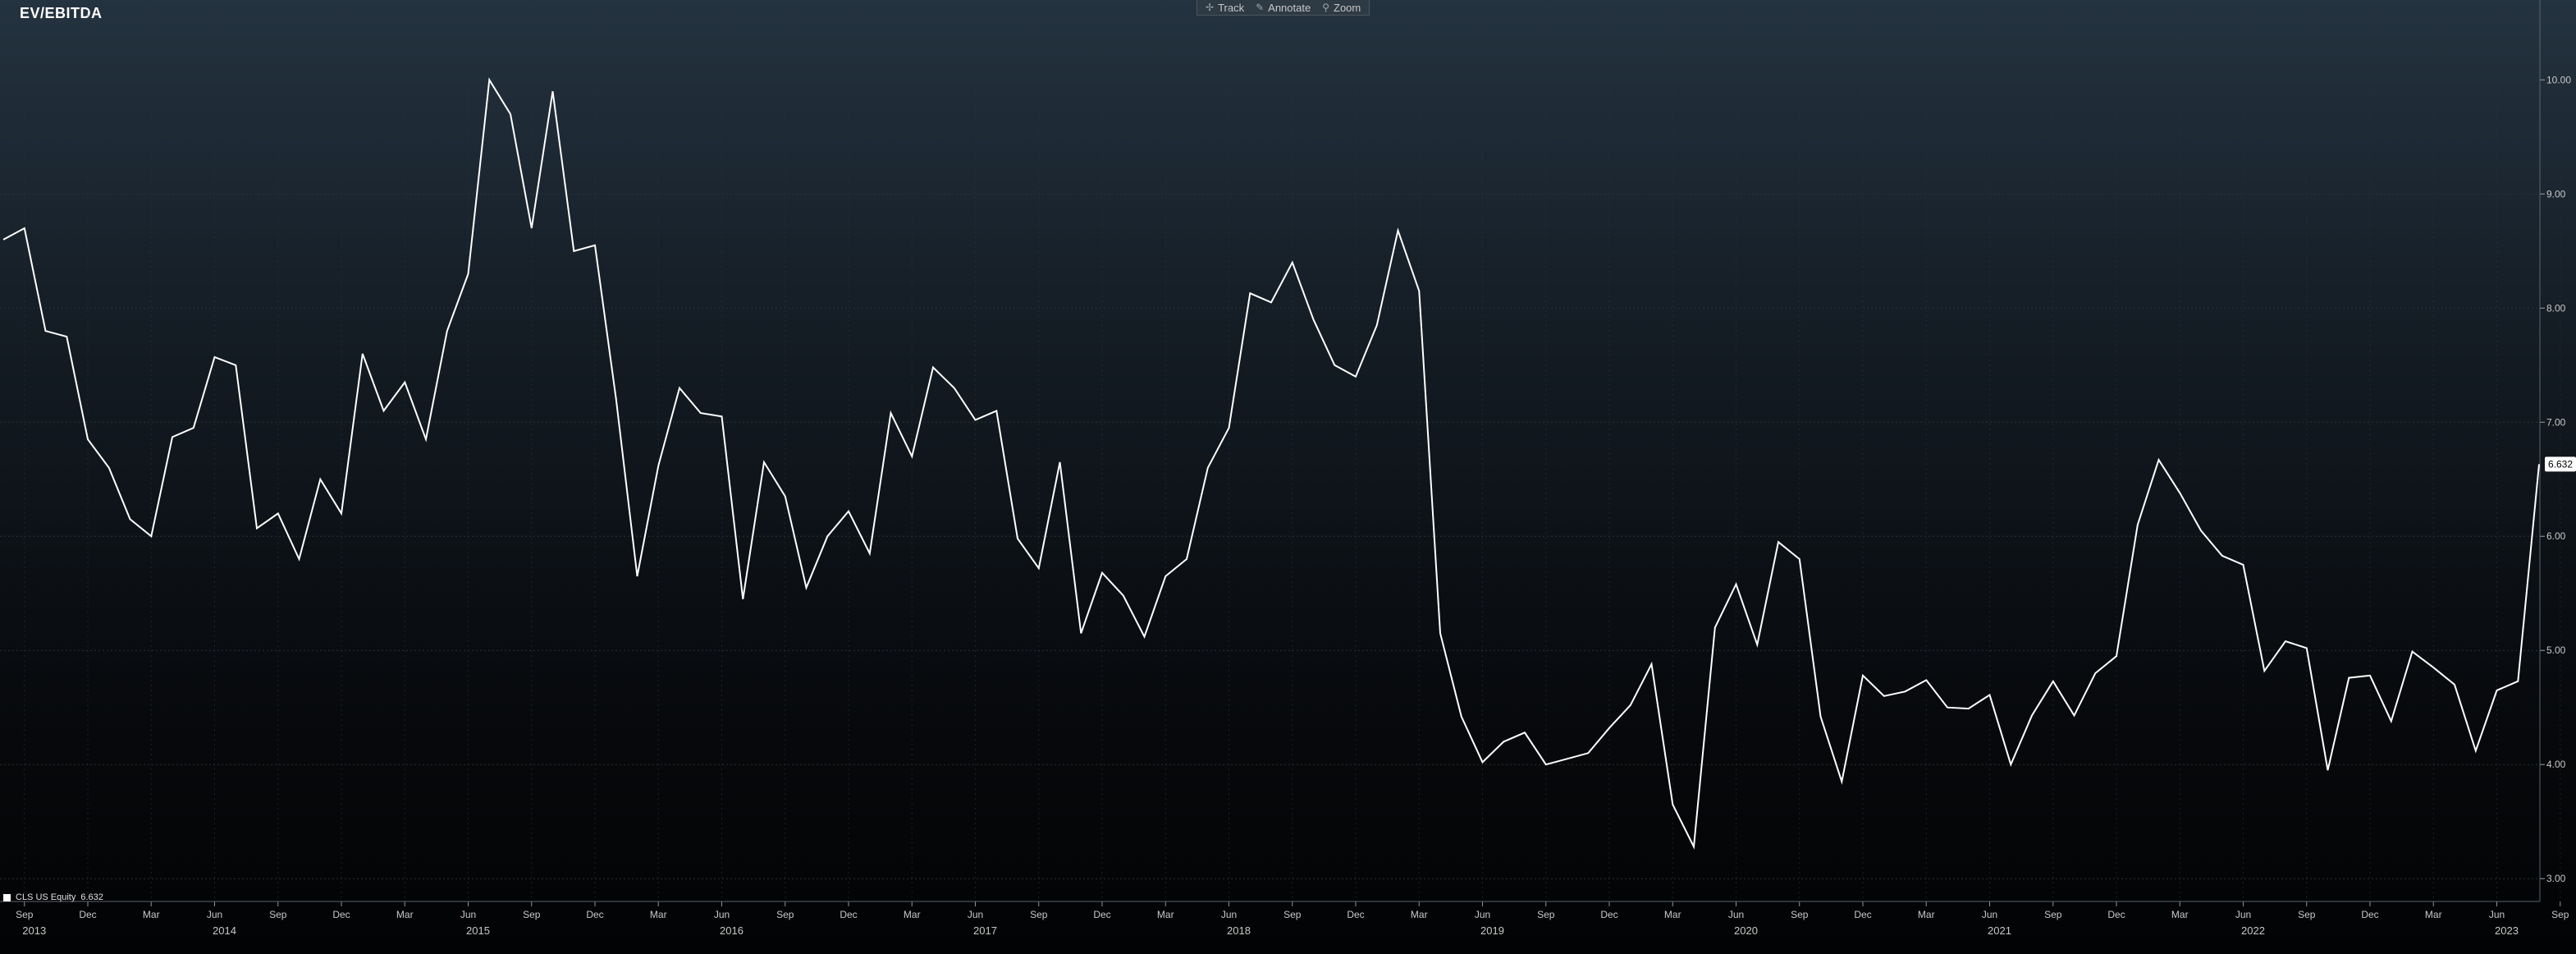  What do you see at coordinates (2556, 194) in the screenshot?
I see `y-tick-label: 9.00` at bounding box center [2556, 194].